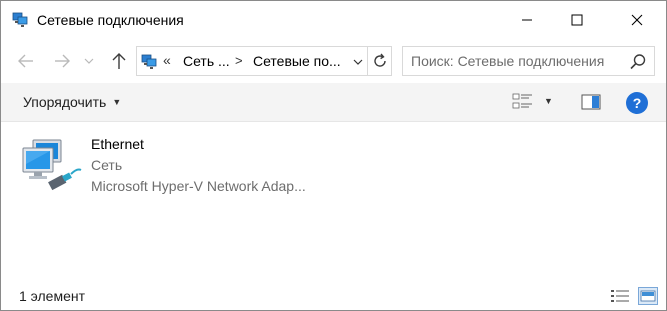 The height and width of the screenshot is (311, 667). I want to click on arrow-right-icon, so click(62, 61).